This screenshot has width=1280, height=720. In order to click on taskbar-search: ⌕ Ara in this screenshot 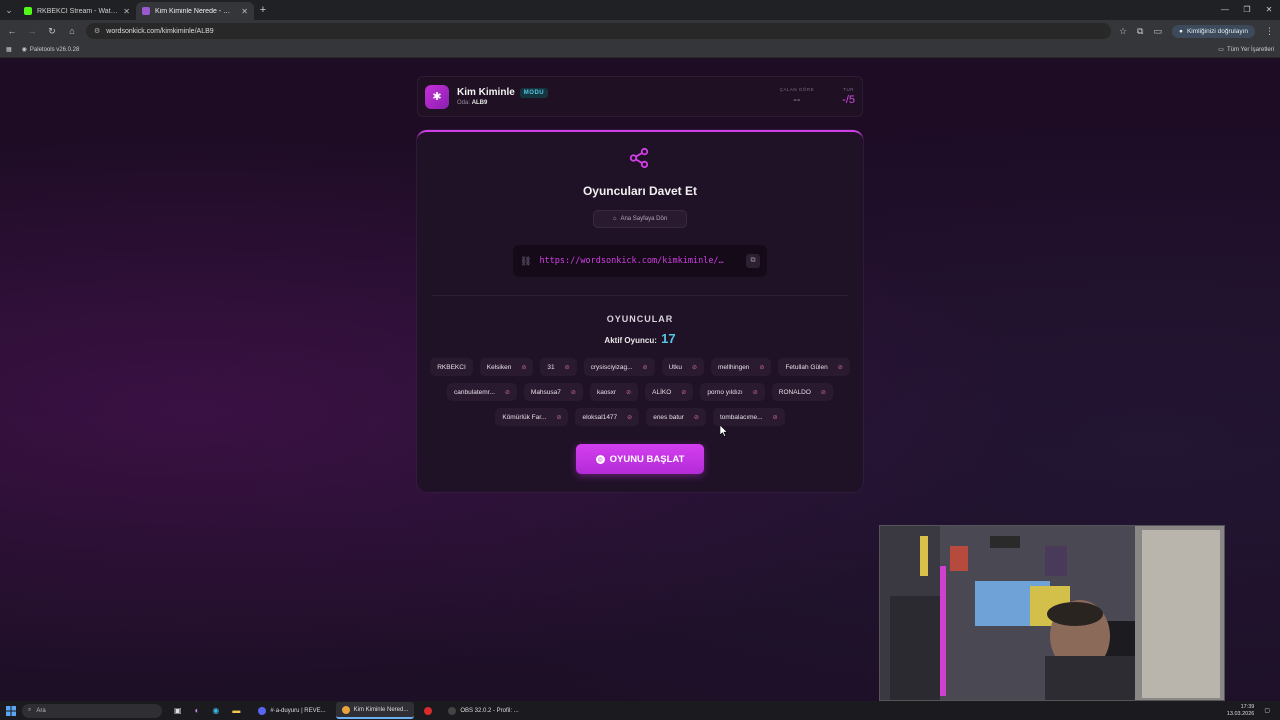, I will do `click(92, 710)`.